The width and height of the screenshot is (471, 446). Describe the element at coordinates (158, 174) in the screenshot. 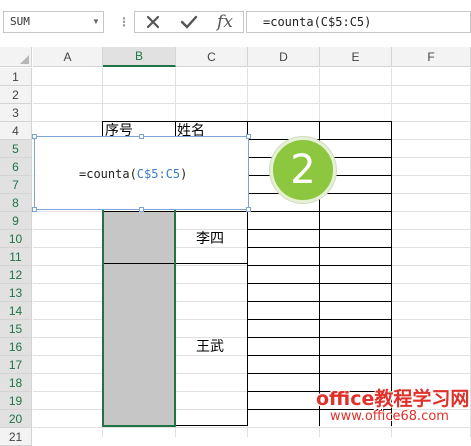

I see `formula-reference: C$5:C5` at that location.